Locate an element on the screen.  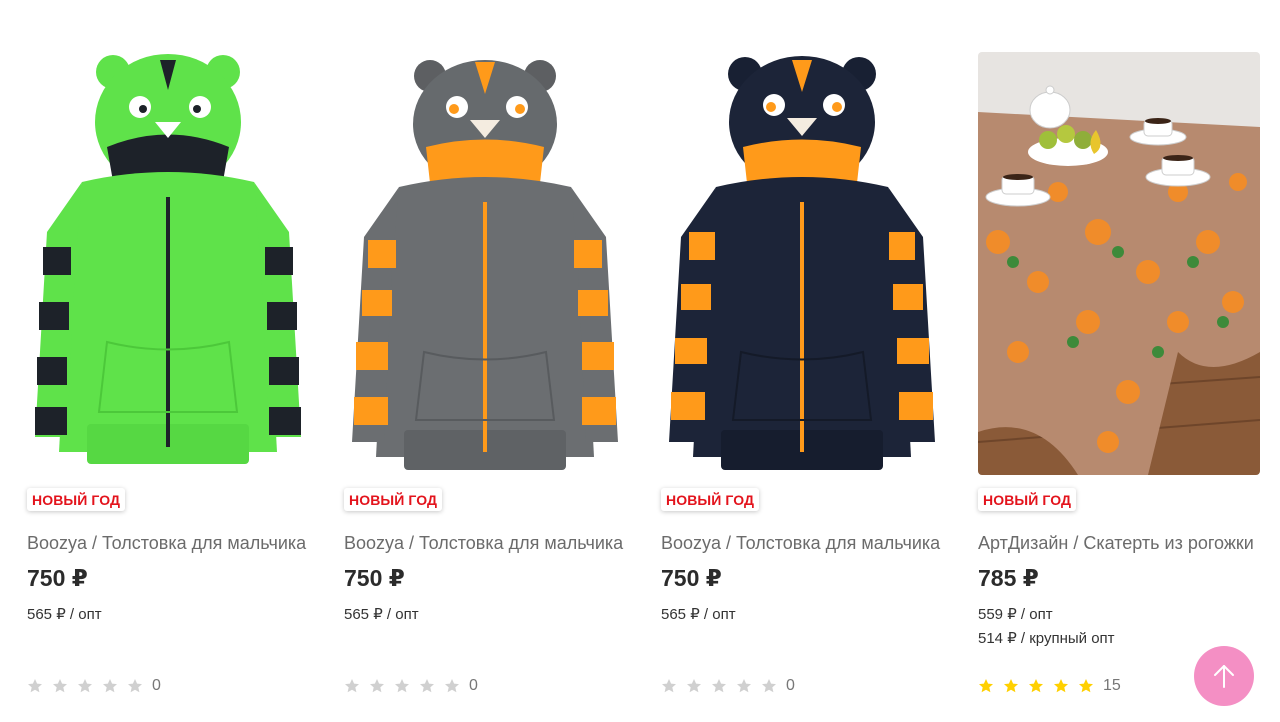
product-price: 785 ₽ is located at coordinates (1008, 578).